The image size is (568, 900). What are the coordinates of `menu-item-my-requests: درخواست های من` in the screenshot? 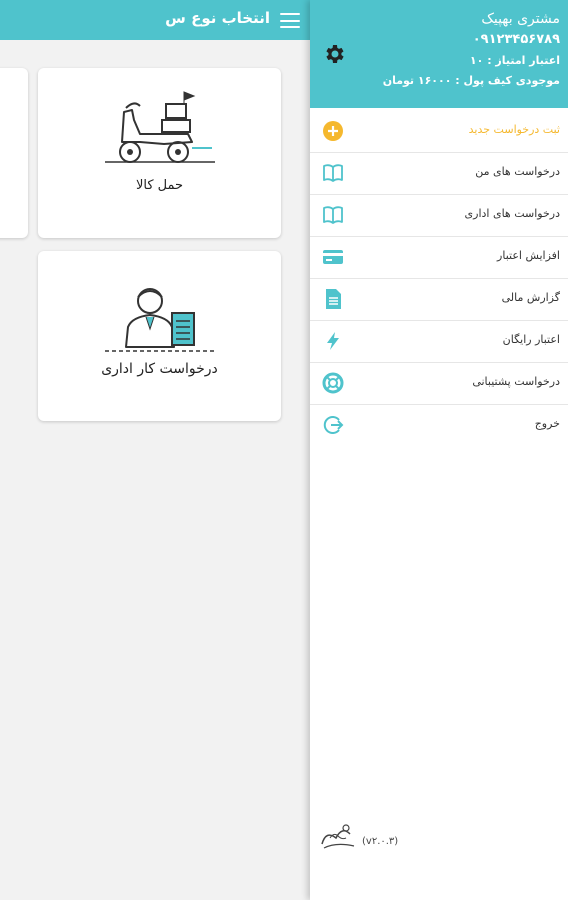 It's located at (439, 173).